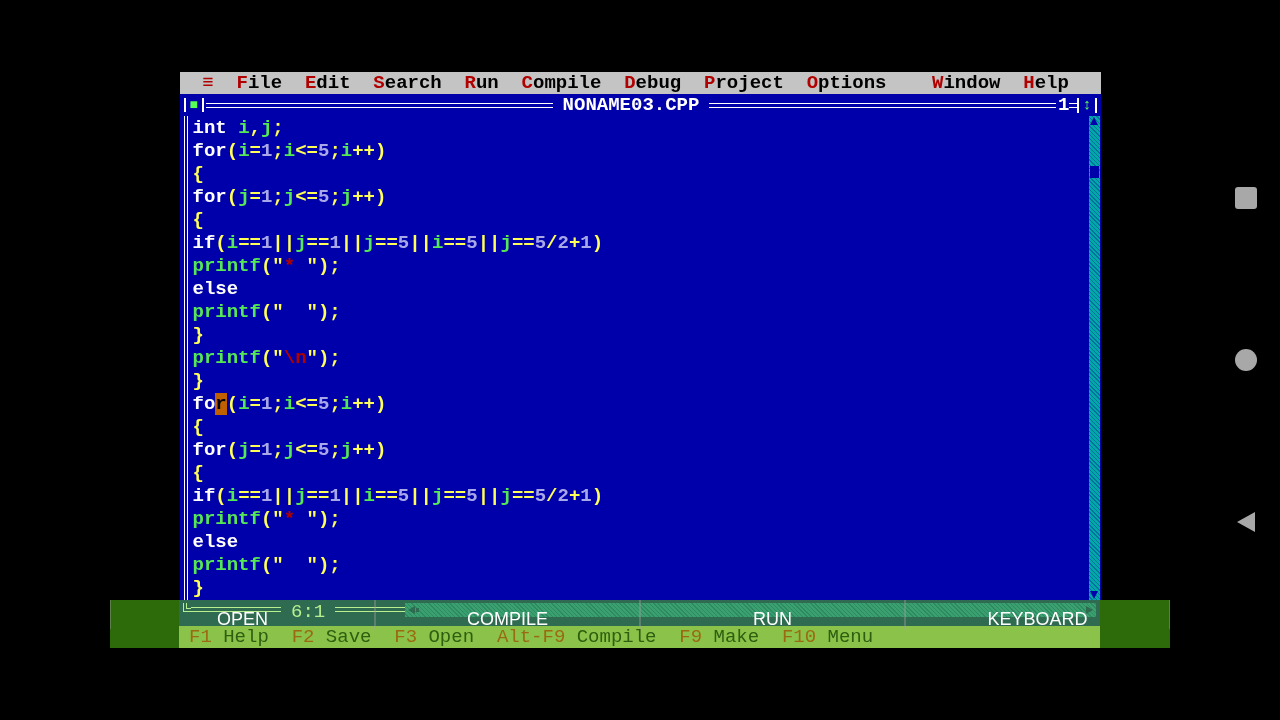 This screenshot has height=720, width=1280. I want to click on overlay-button: COMPILE, so click(507, 614).